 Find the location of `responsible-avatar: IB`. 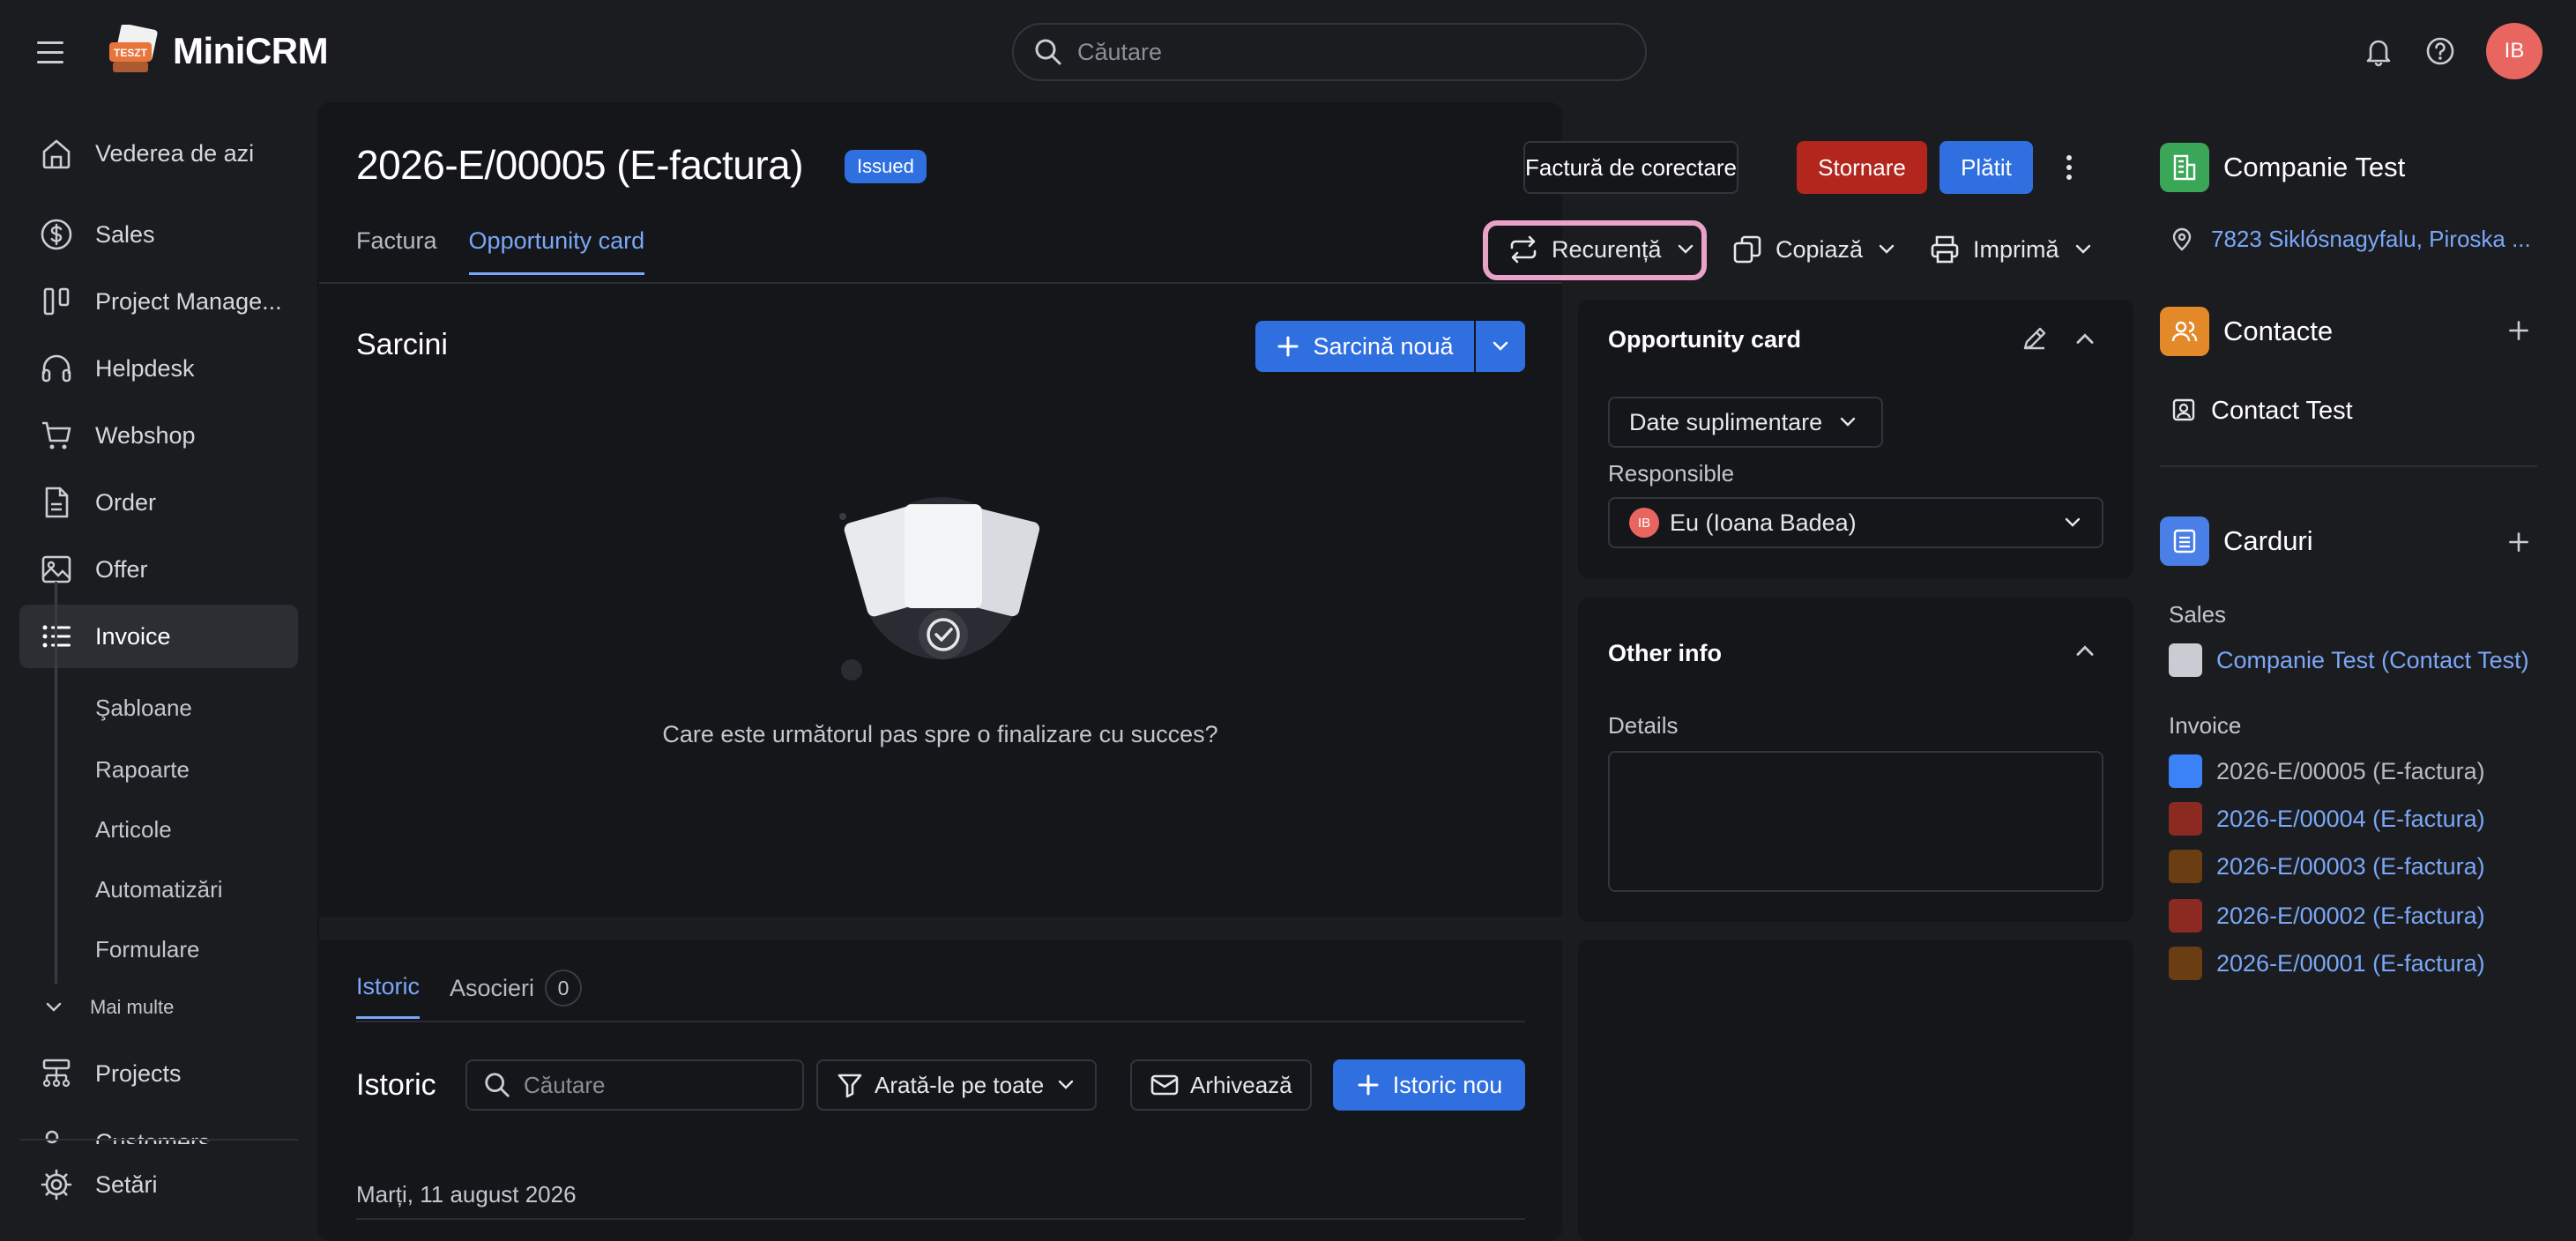

responsible-avatar: IB is located at coordinates (1644, 523).